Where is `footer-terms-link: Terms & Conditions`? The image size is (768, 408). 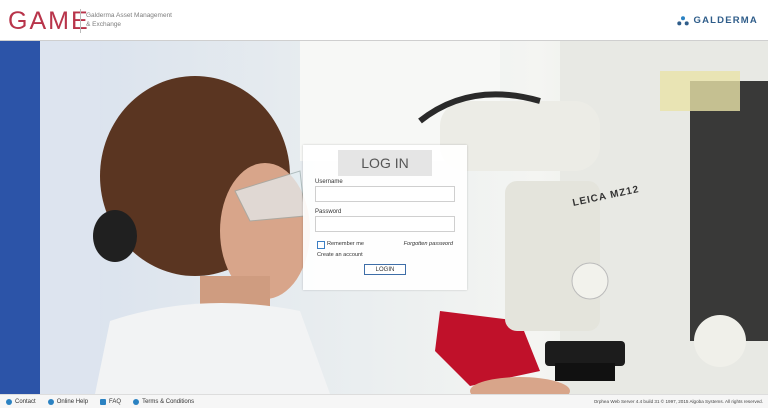 footer-terms-link: Terms & Conditions is located at coordinates (164, 401).